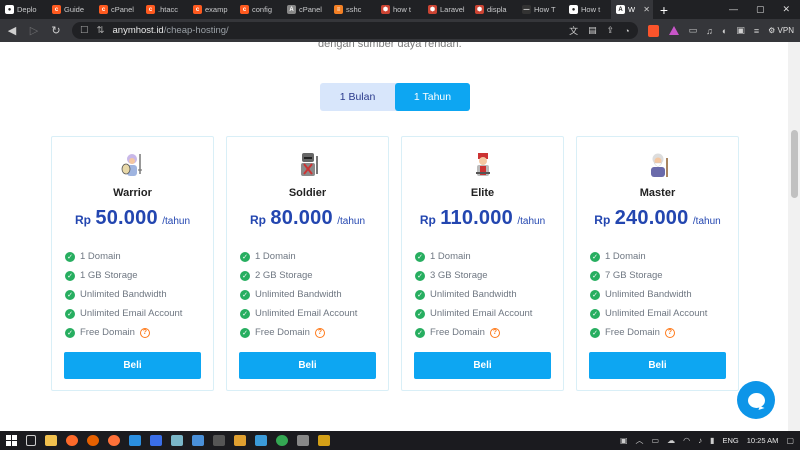  What do you see at coordinates (34, 30) in the screenshot?
I see `forward-button: ▷` at bounding box center [34, 30].